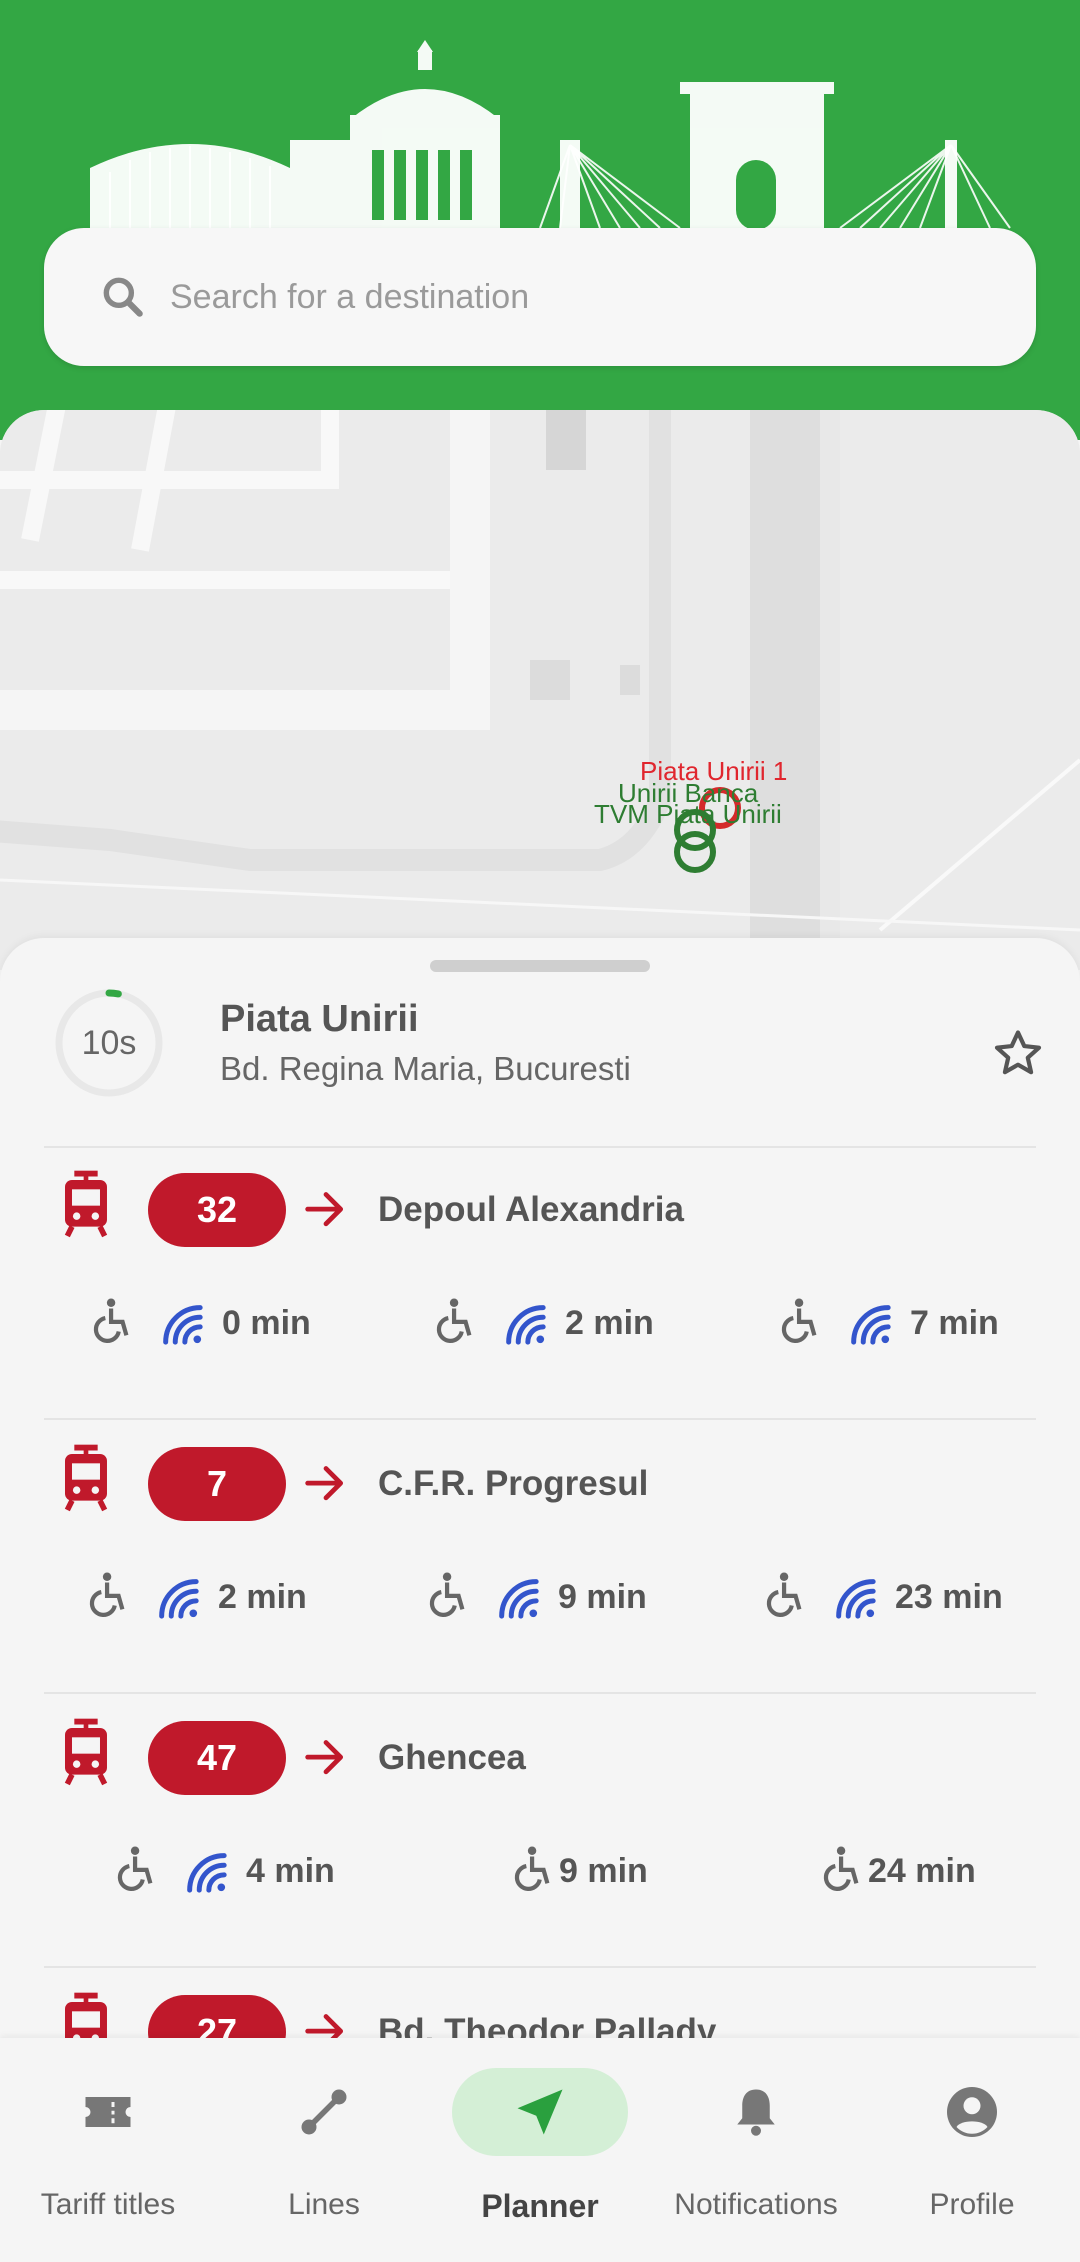 The height and width of the screenshot is (2262, 1080). Describe the element at coordinates (756, 2150) in the screenshot. I see `nav-notifications: Notifications` at that location.